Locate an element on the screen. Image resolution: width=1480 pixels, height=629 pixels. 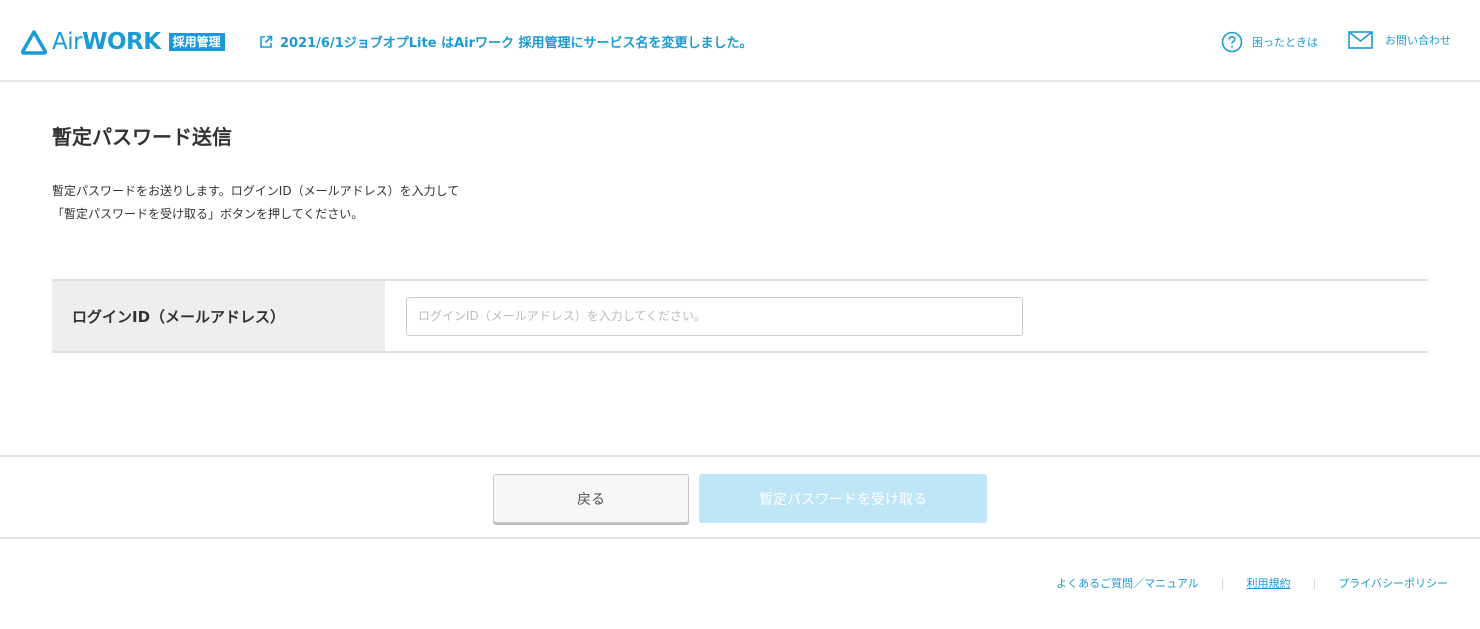
envelope-icon is located at coordinates (1360, 40).